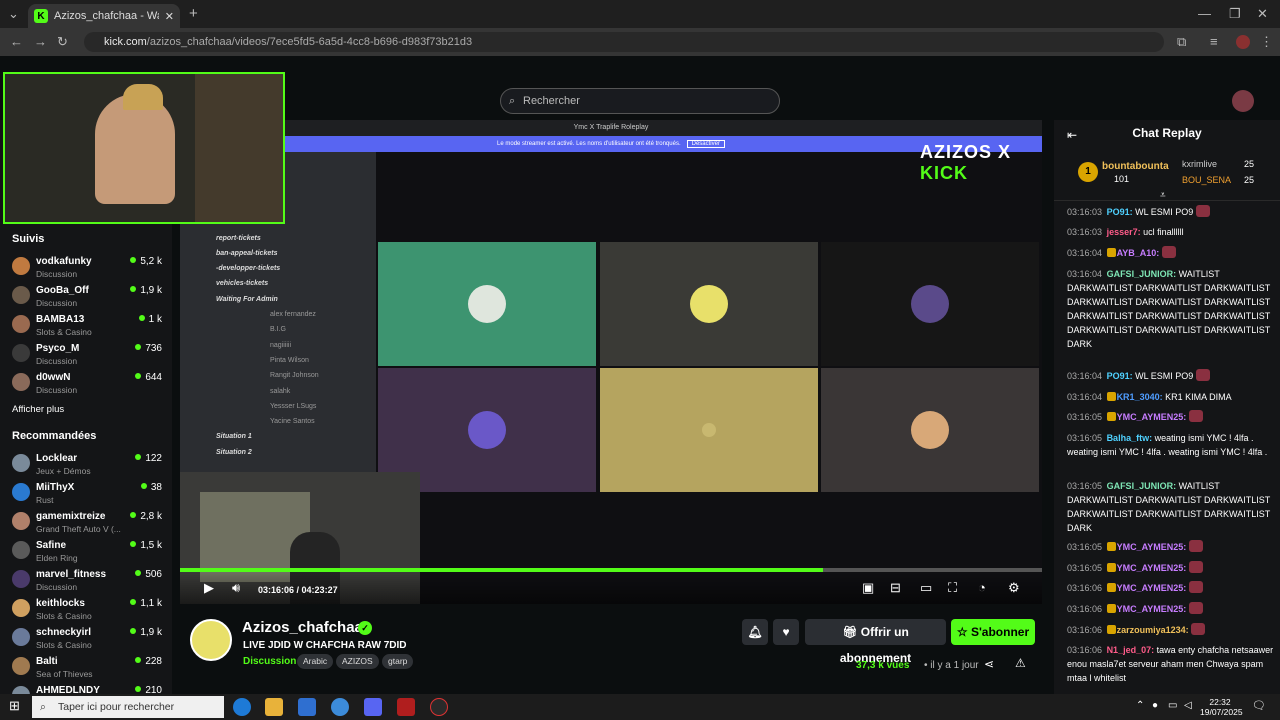 The image size is (1280, 720). I want to click on message-user: KR1_3040:, so click(1140, 397).